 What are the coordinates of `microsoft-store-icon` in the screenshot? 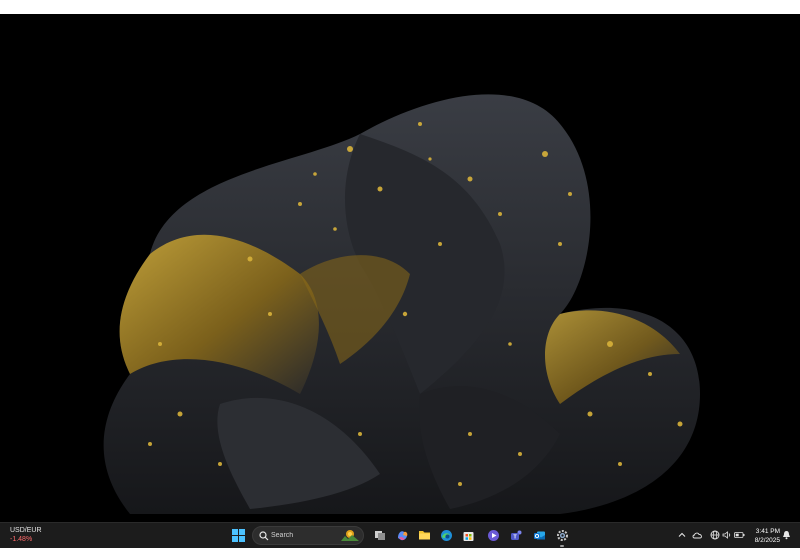 It's located at (468, 536).